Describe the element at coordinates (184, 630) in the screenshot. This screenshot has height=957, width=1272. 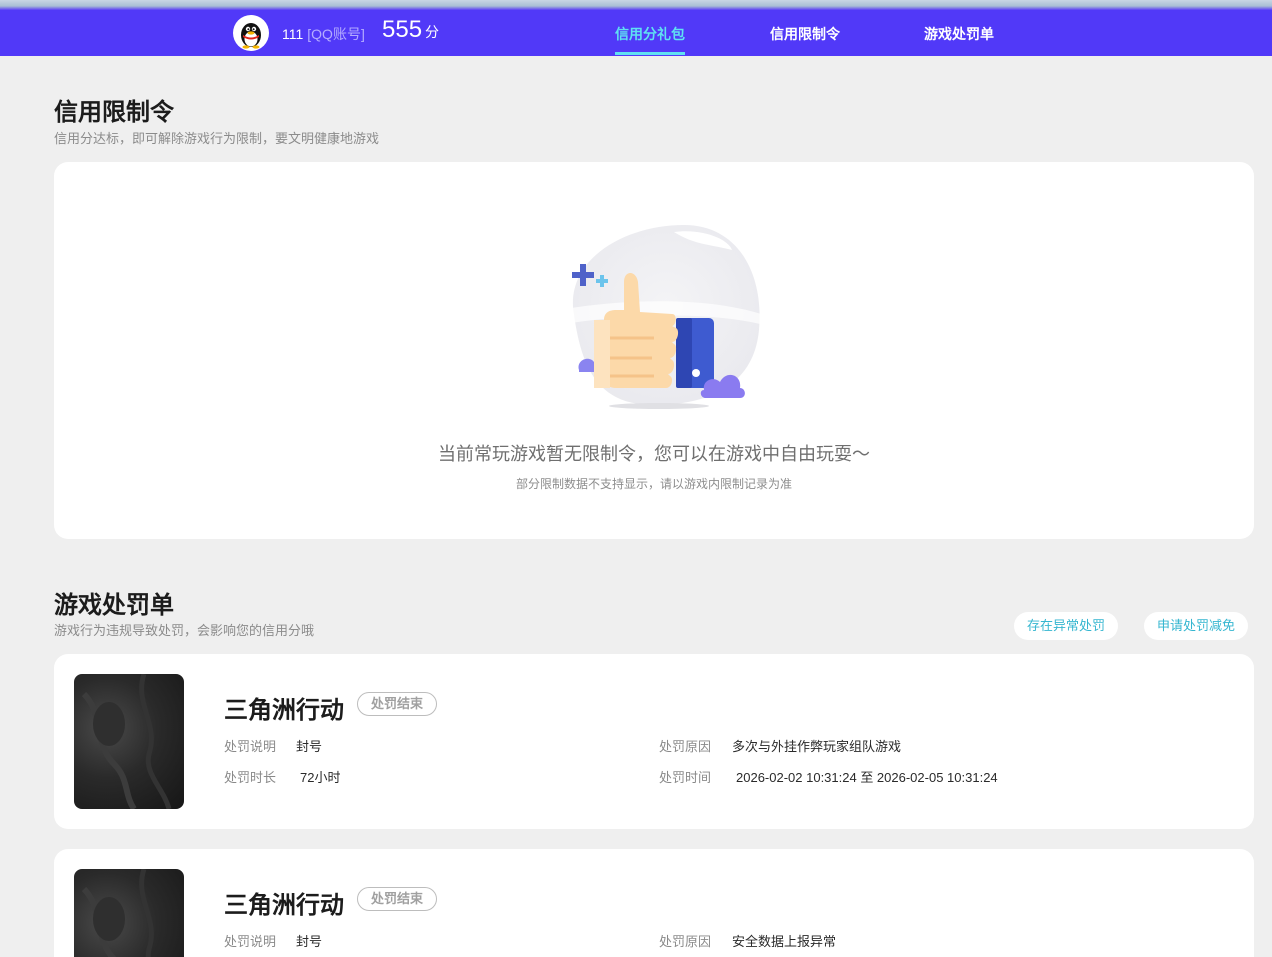
I see `penalty-subtitle: 游戏行为违规导致处罚，会影响您的信用分哦` at that location.